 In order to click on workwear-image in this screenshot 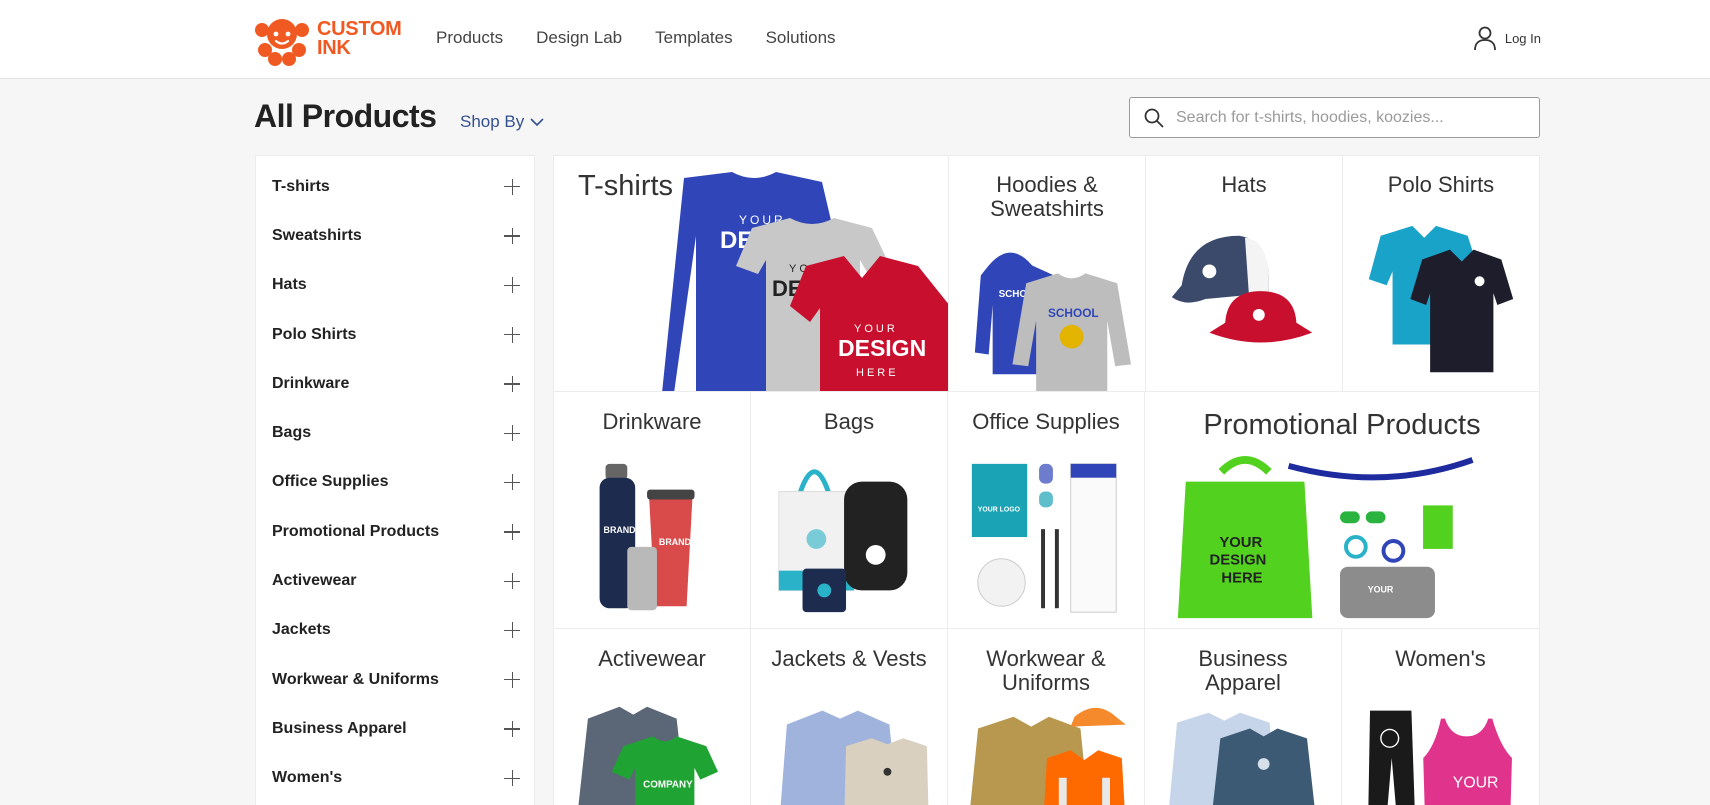, I will do `click(1046, 752)`.